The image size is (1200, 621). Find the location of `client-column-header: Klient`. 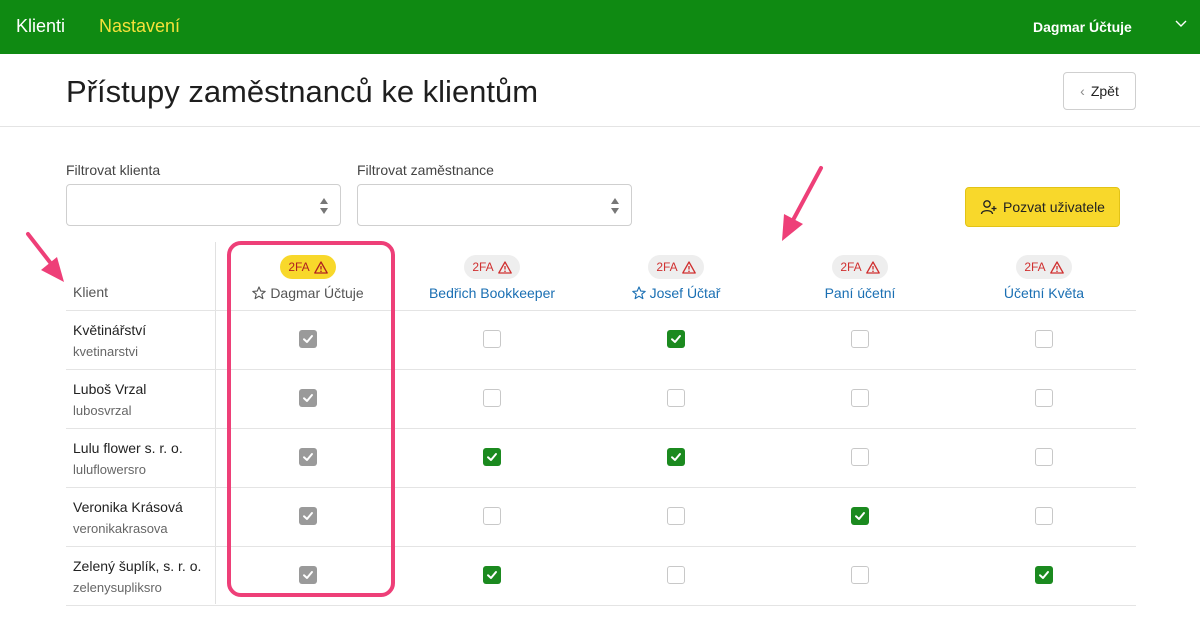

client-column-header: Klient is located at coordinates (91, 292).